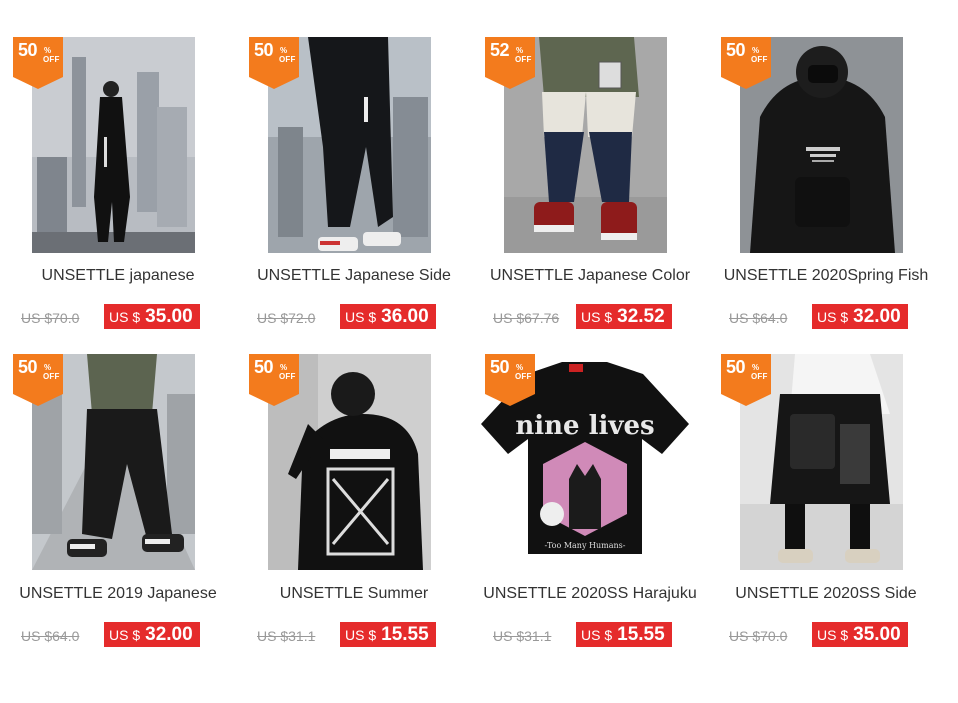  I want to click on sale-price-tag: US $ 35.00, so click(860, 634).